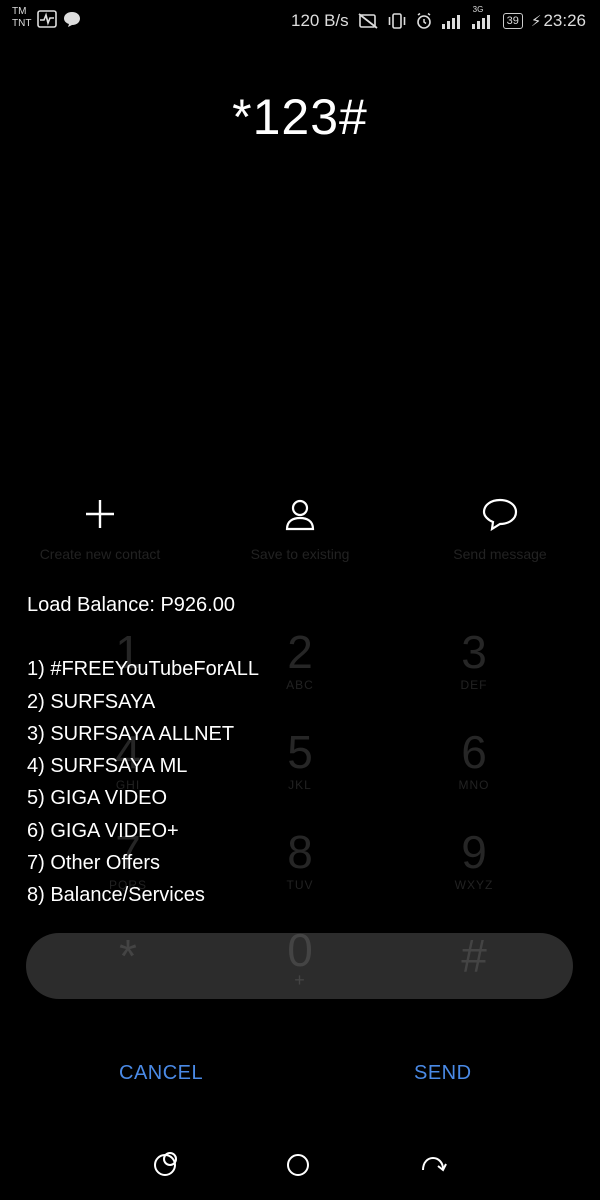 This screenshot has height=1200, width=600. What do you see at coordinates (161, 1073) in the screenshot?
I see `cancel-button: CANCEL` at bounding box center [161, 1073].